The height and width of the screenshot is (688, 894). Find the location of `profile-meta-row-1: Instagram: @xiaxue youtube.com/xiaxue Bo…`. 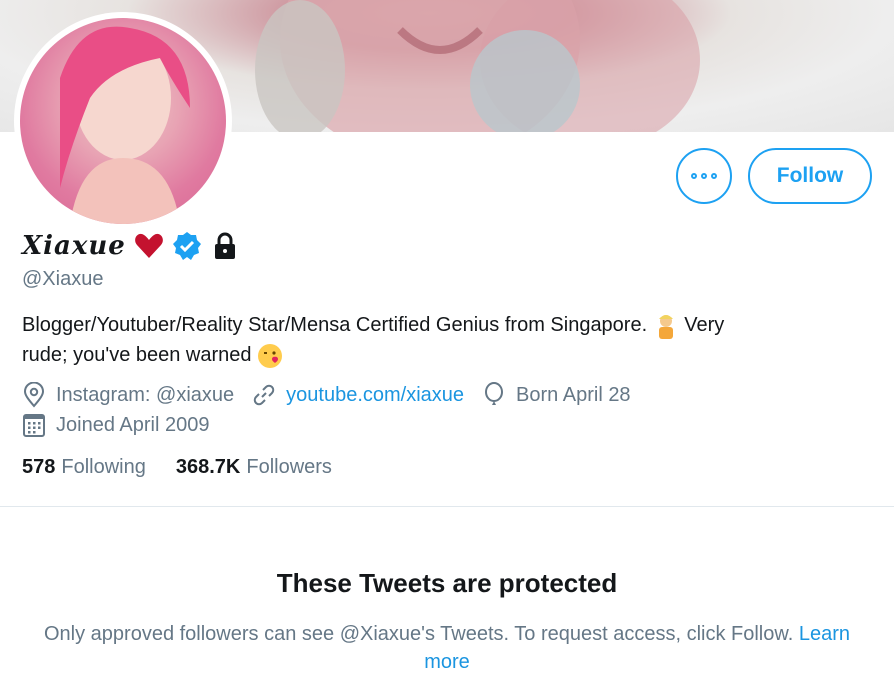

profile-meta-row-1: Instagram: @xiaxue youtube.com/xiaxue Bo… is located at coordinates (335, 395).